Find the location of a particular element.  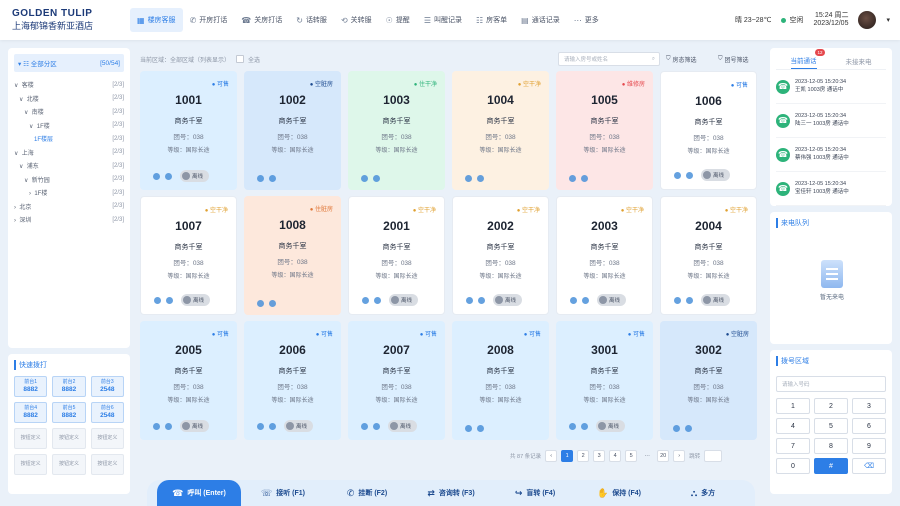

tab-5: ☉ 提醒 is located at coordinates (398, 20).